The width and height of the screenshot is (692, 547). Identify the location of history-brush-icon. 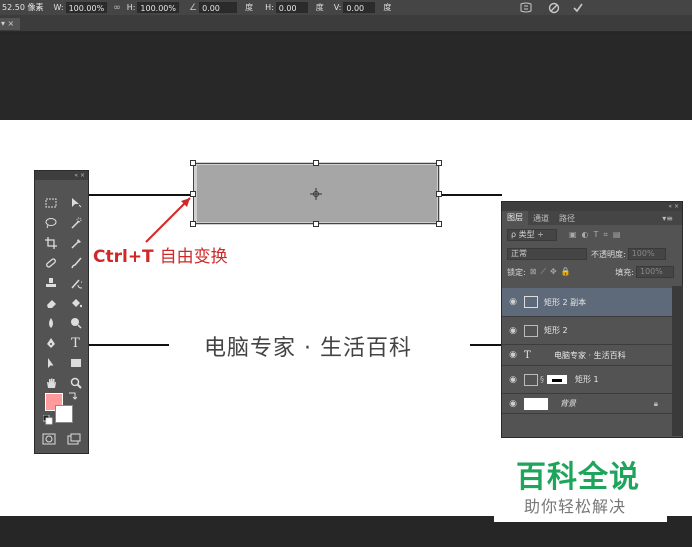
(75, 283).